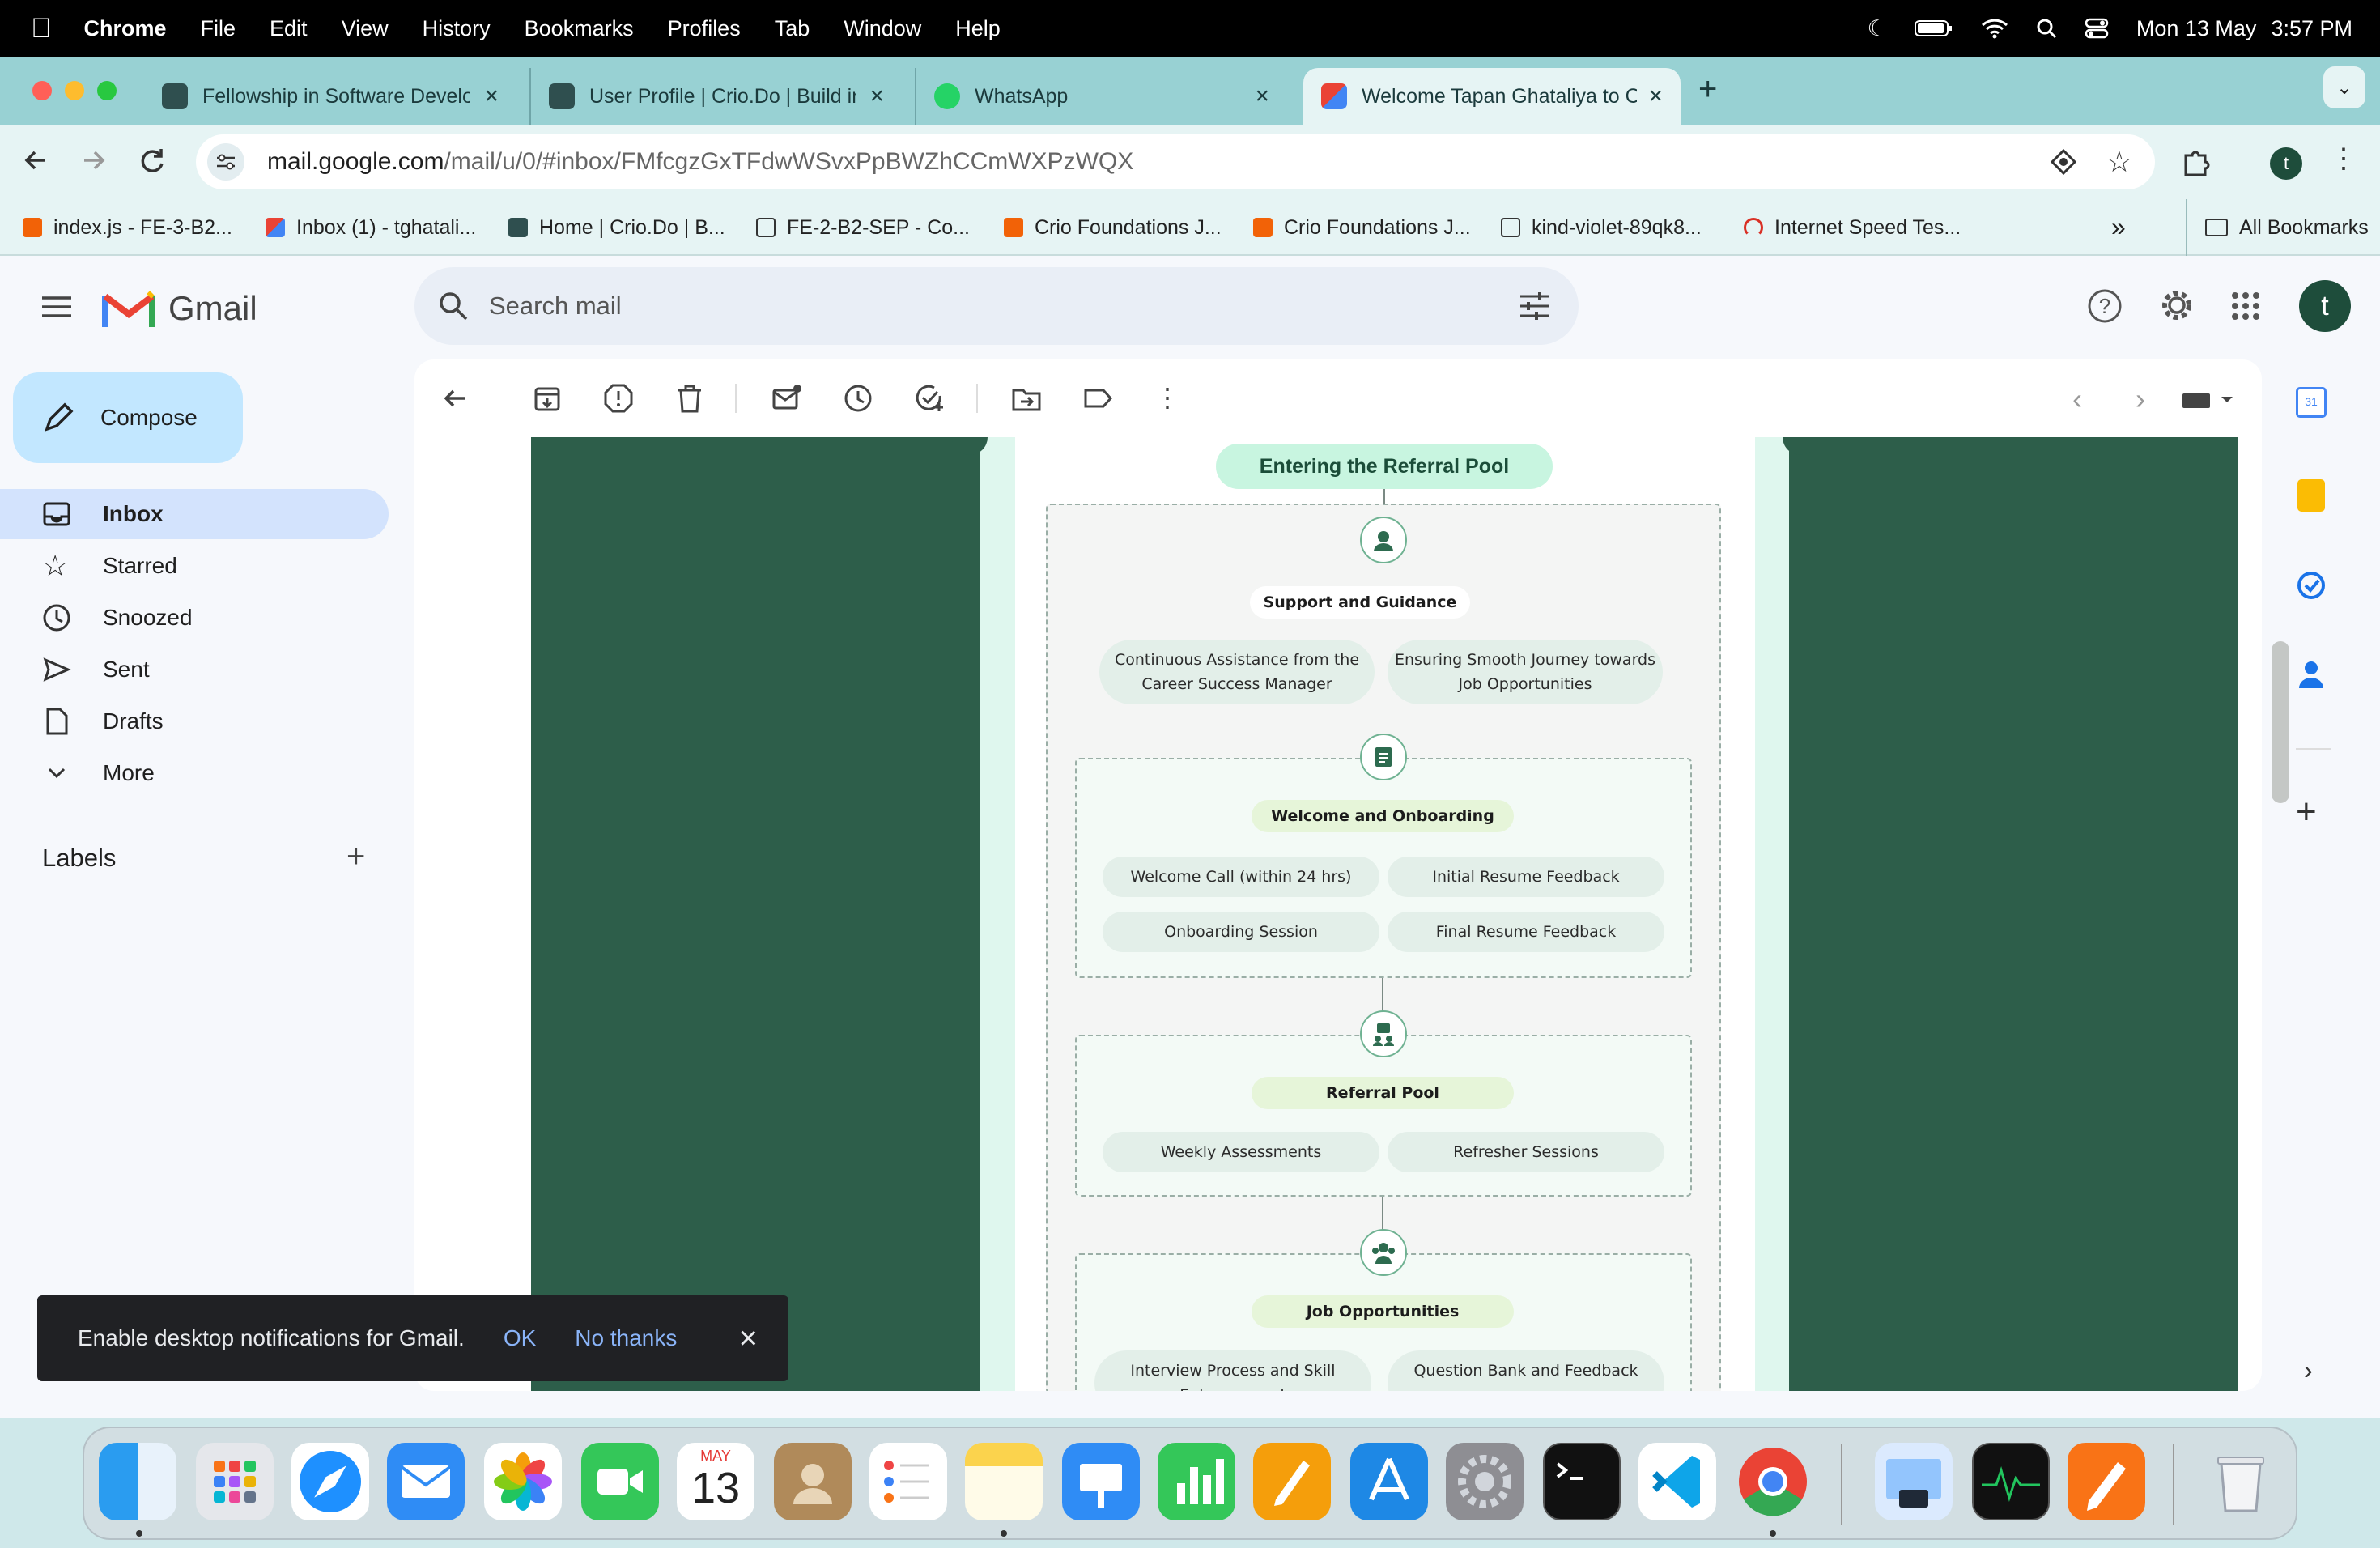  I want to click on back-arrow-icon, so click(35, 160).